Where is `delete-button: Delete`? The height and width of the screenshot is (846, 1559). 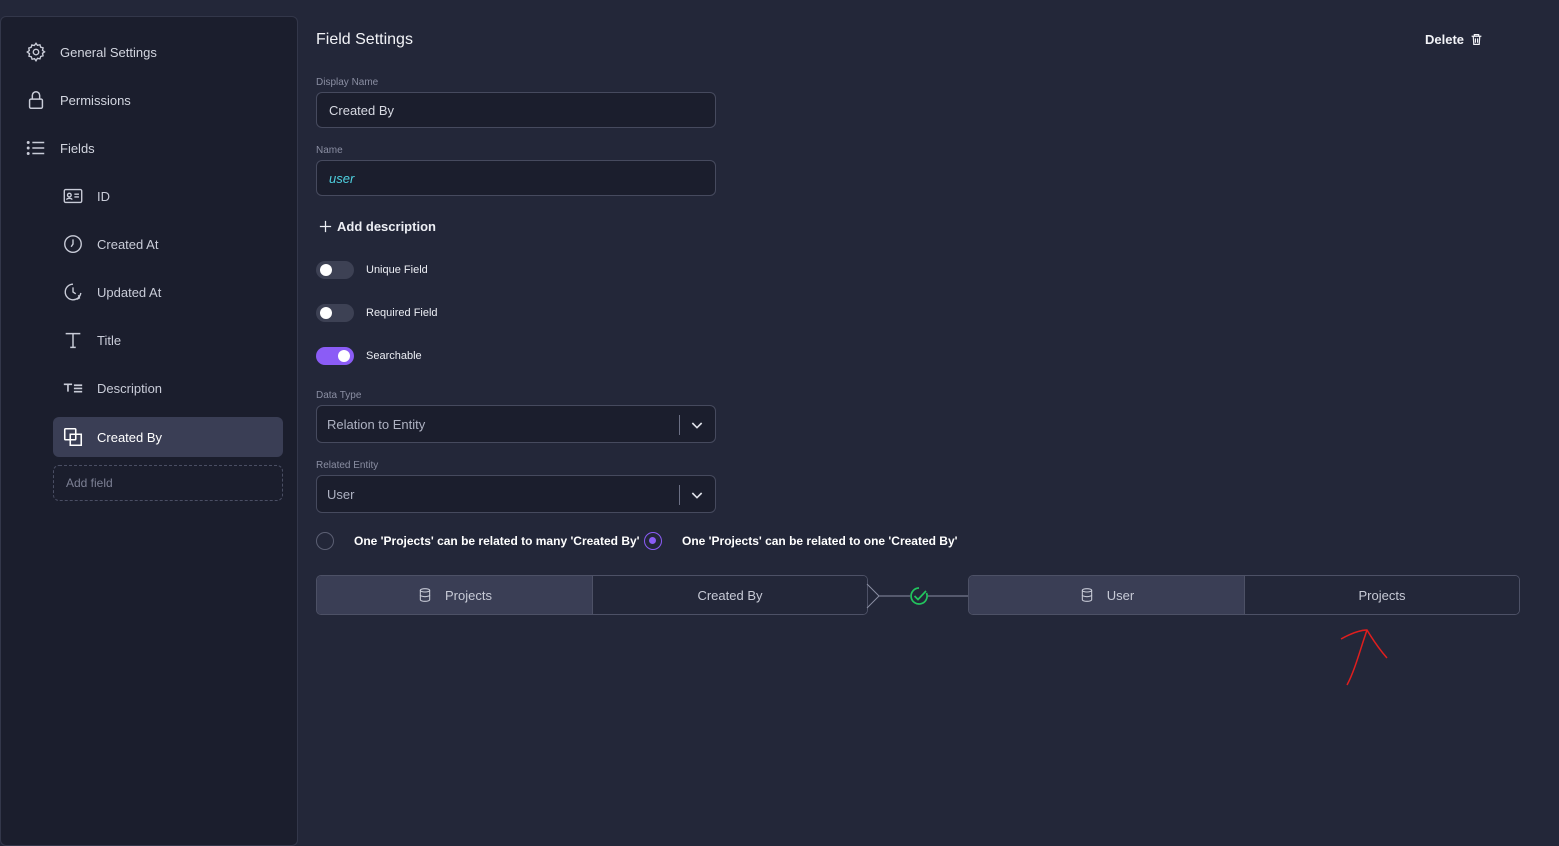
delete-button: Delete is located at coordinates (1454, 39).